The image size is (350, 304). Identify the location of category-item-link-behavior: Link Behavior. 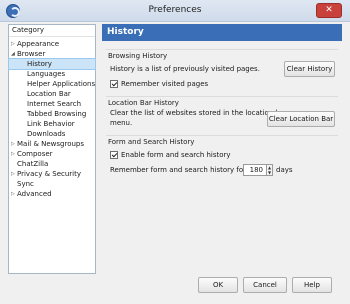
(52, 124).